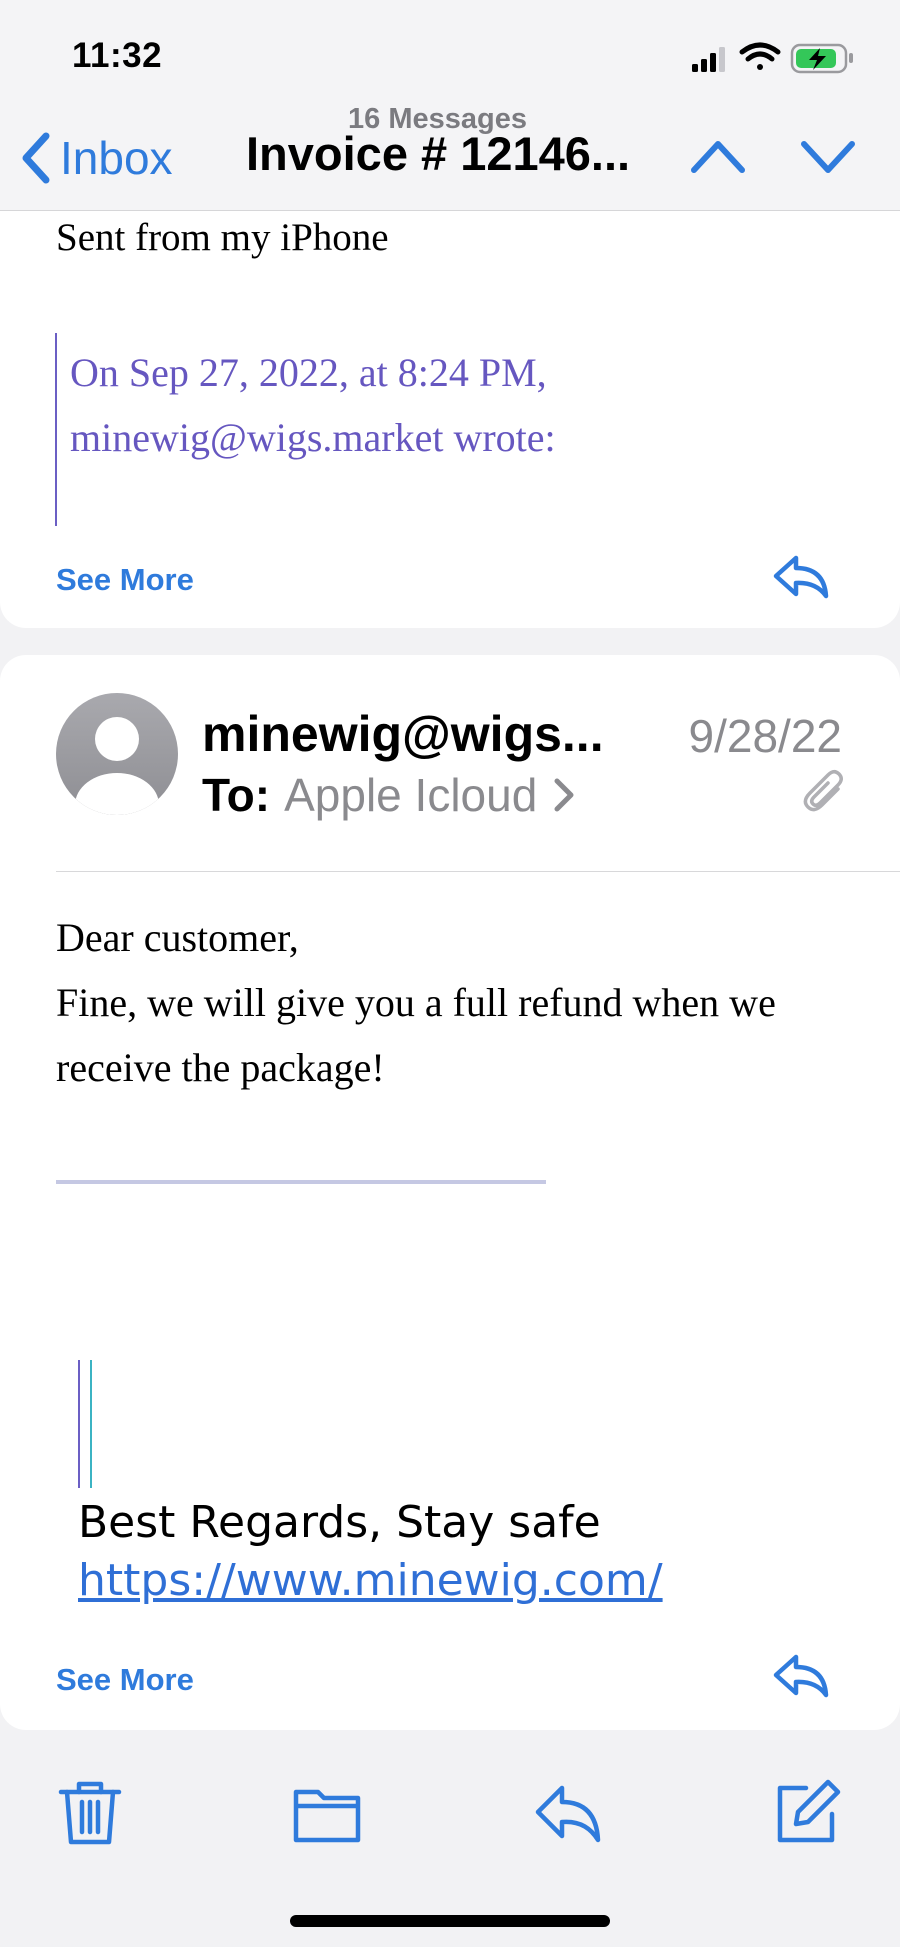 The image size is (900, 1947). I want to click on sent-from-line: Sent from my iPhone, so click(222, 237).